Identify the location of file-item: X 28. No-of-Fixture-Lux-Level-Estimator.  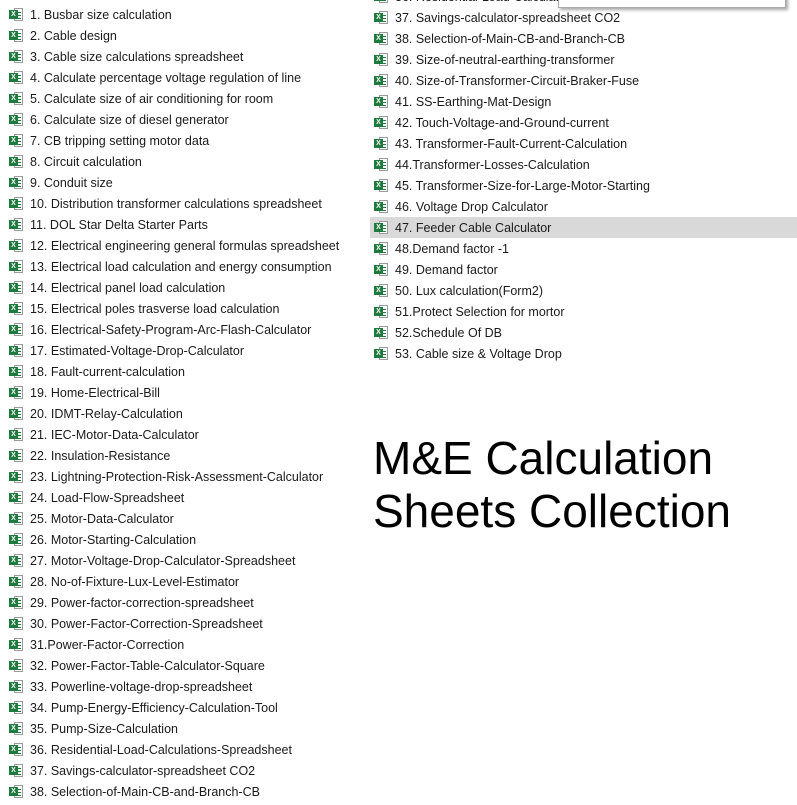
(182, 581).